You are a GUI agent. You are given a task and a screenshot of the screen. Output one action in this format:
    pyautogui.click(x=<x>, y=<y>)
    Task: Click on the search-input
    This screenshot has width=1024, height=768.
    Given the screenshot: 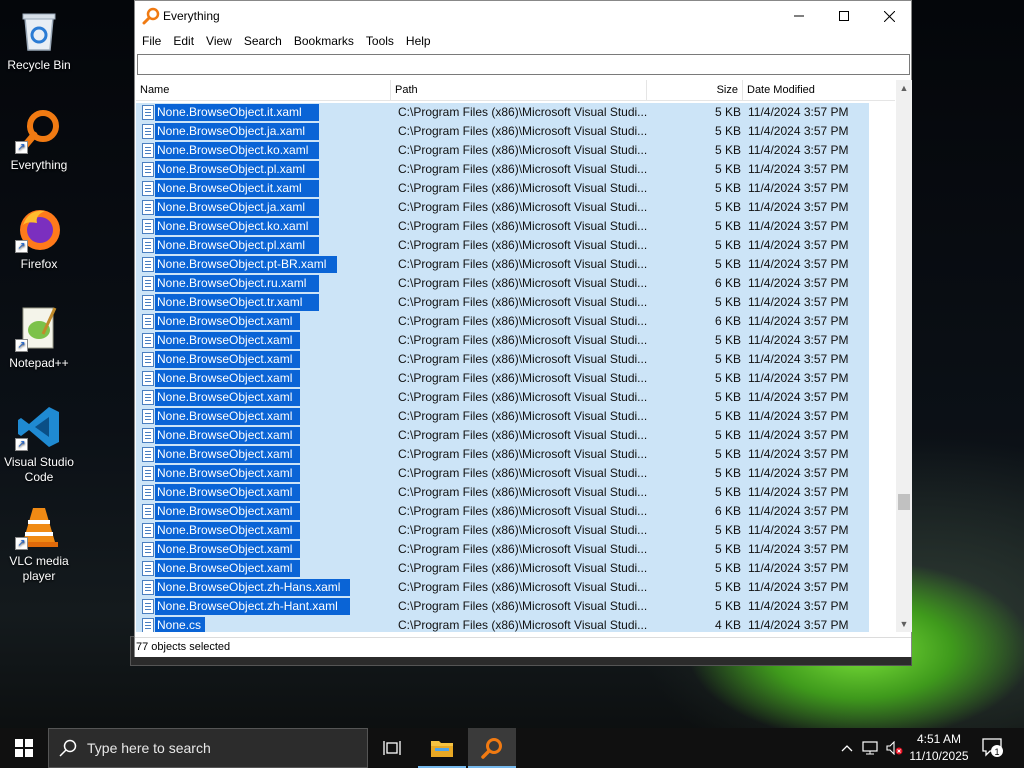 What is the action you would take?
    pyautogui.click(x=523, y=64)
    